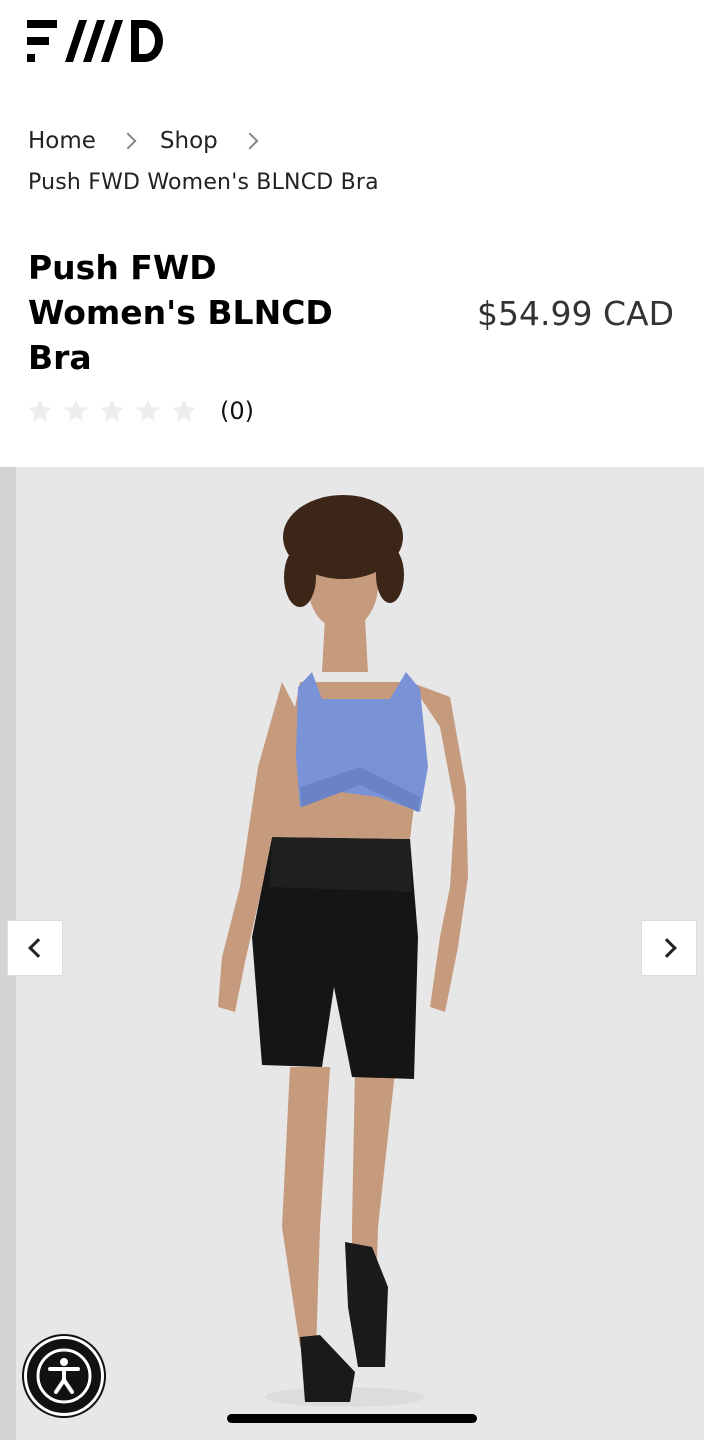 Image resolution: width=704 pixels, height=1440 pixels. I want to click on gallery-prev-button, so click(35, 948).